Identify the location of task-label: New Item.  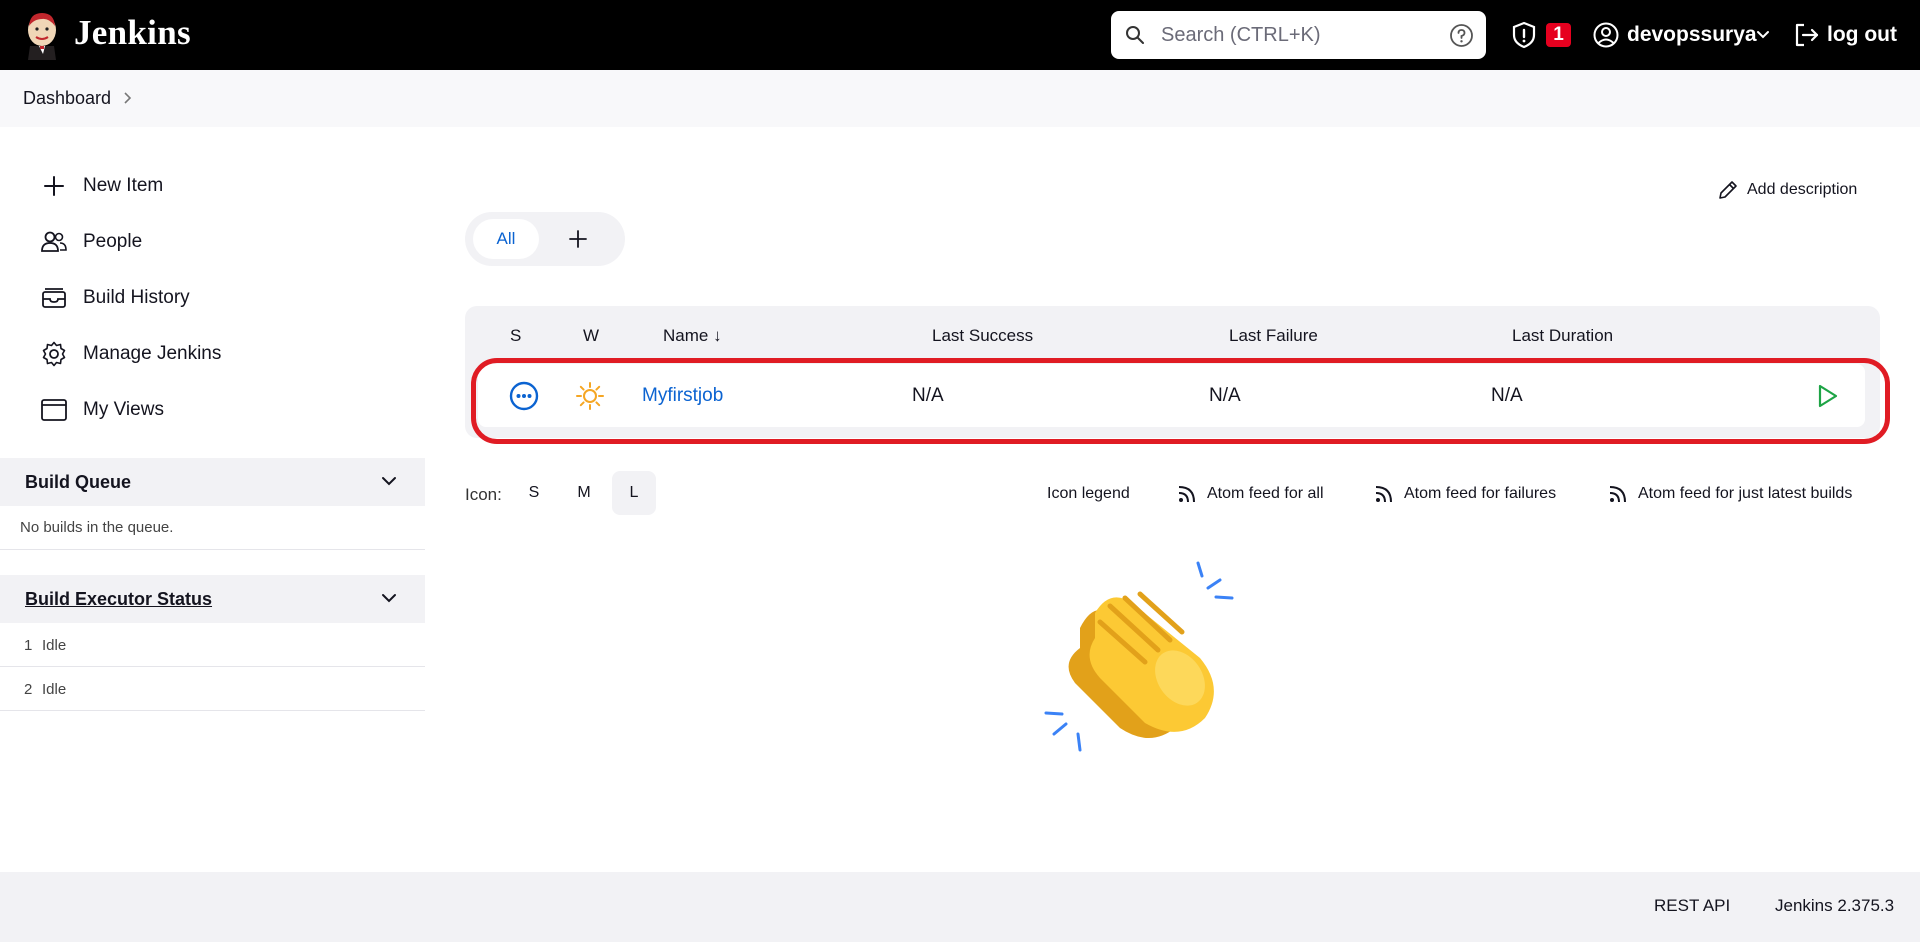
(123, 185).